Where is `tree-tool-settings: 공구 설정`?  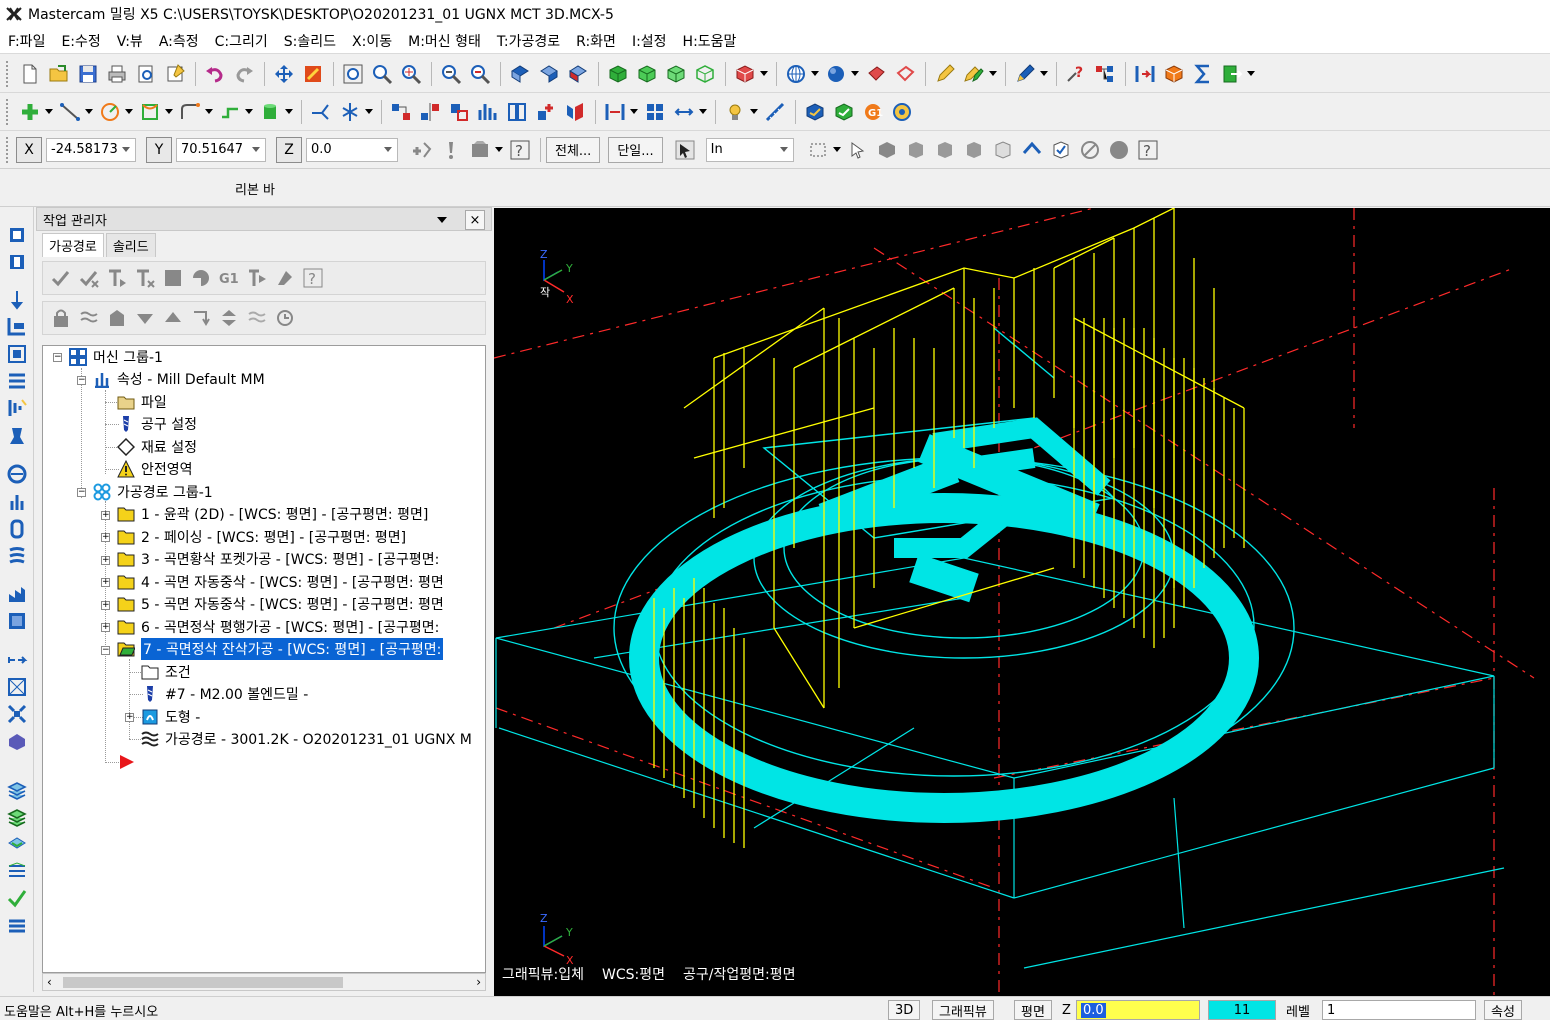
tree-tool-settings: 공구 설정 is located at coordinates (157, 424).